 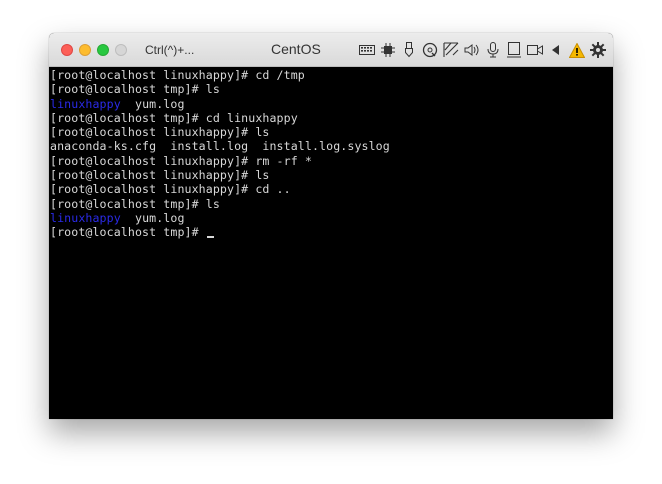 I want to click on fullscreen-button, so click(x=121, y=50).